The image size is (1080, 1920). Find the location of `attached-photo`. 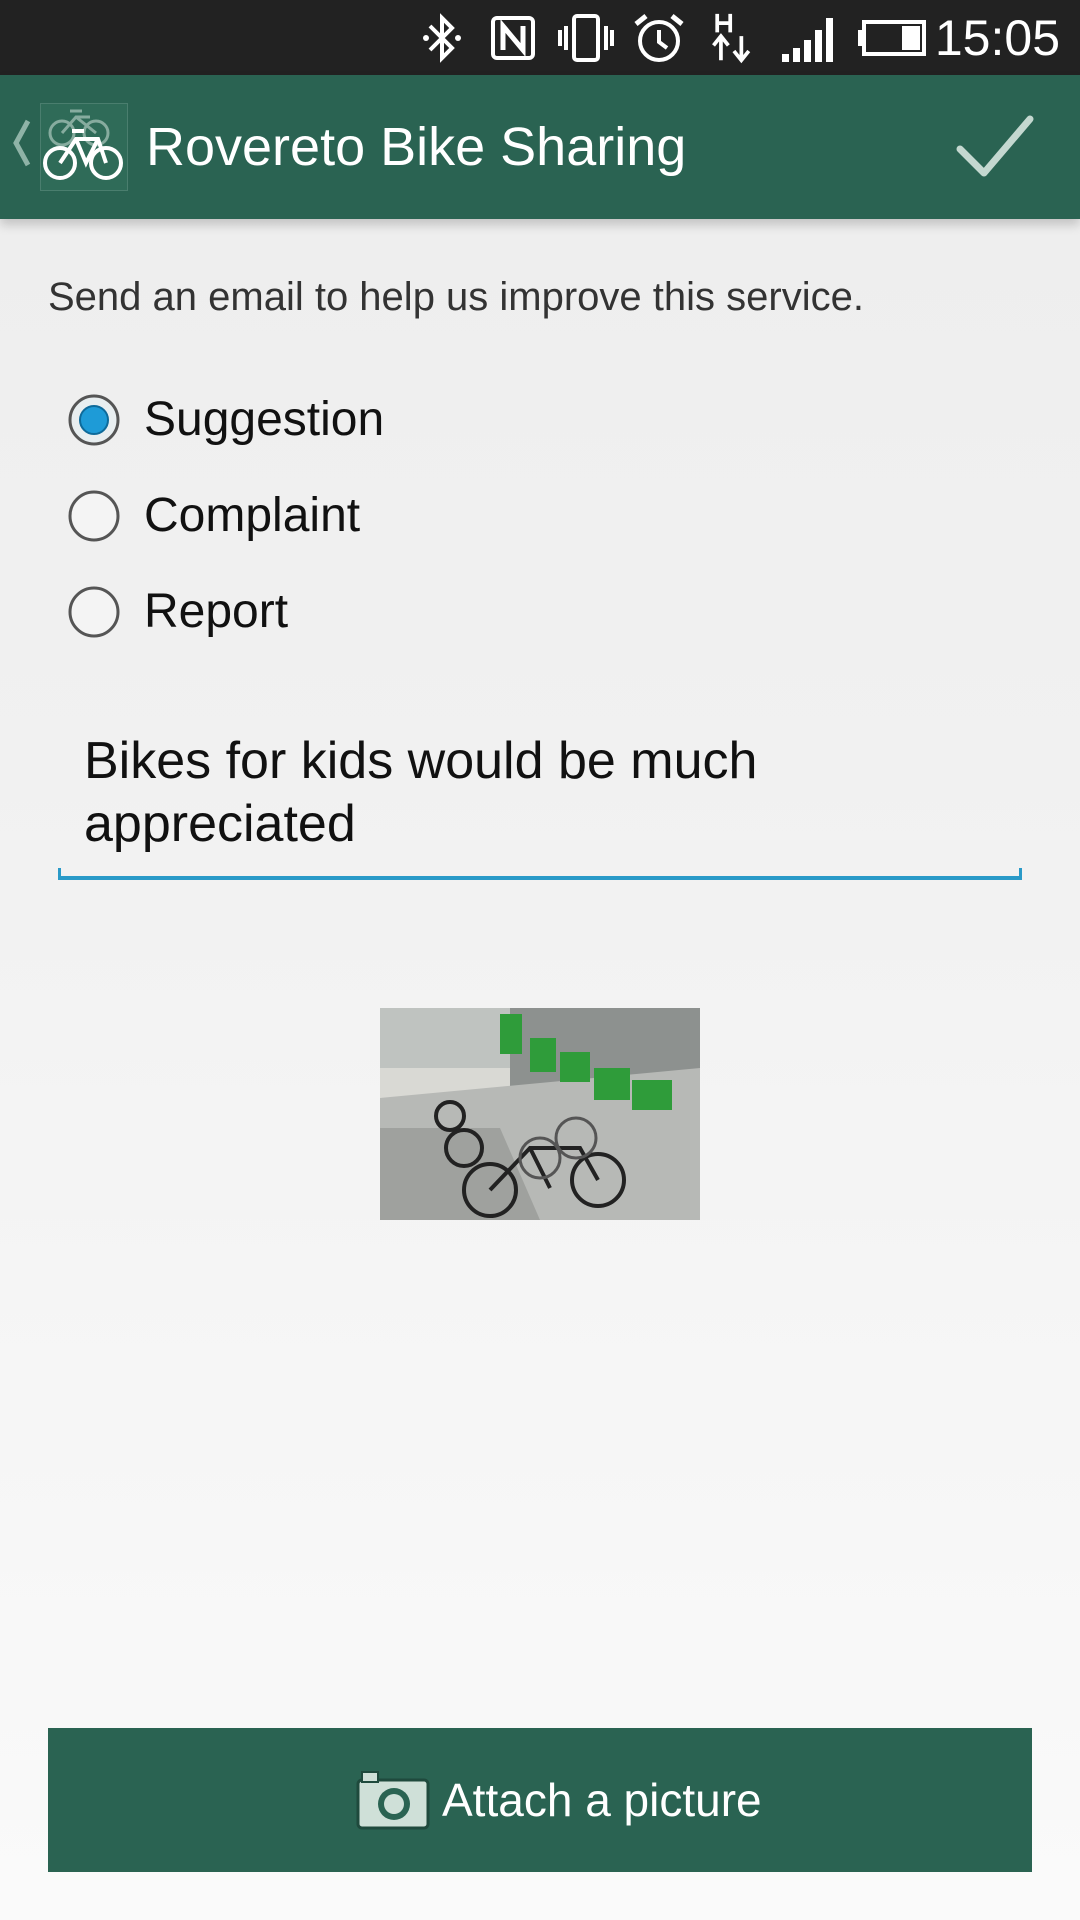

attached-photo is located at coordinates (540, 1114).